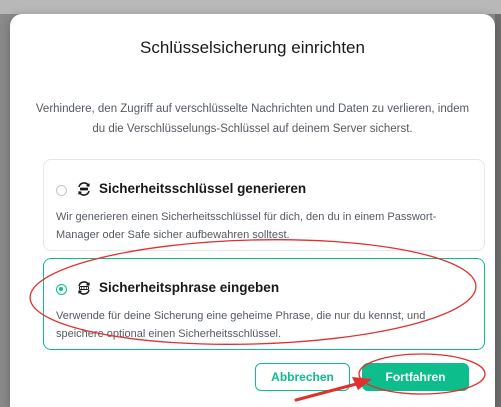  Describe the element at coordinates (252, 47) in the screenshot. I see `dialog-title: Schlüsselsicherung einrichten` at that location.